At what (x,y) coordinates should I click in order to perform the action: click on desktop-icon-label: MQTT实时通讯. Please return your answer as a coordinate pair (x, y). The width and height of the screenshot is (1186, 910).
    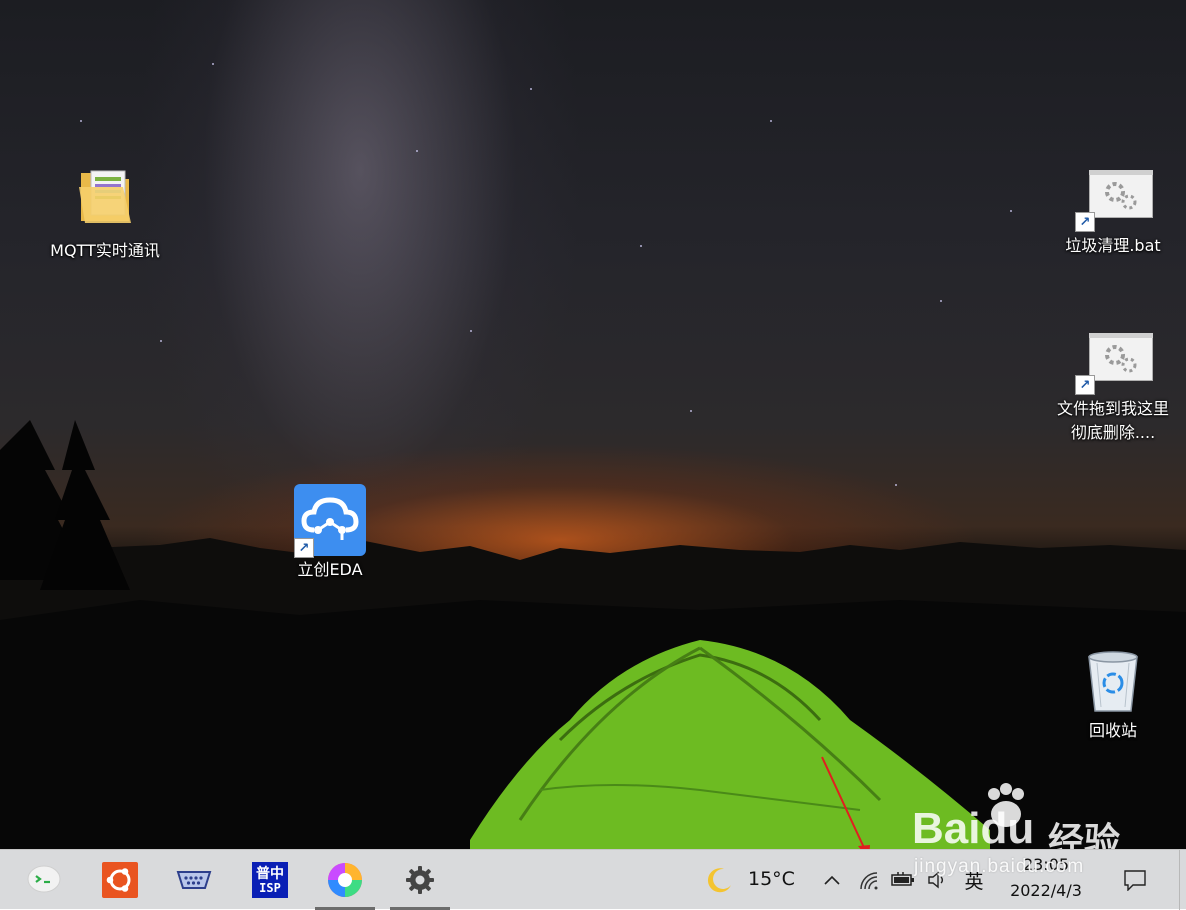
    Looking at the image, I should click on (105, 250).